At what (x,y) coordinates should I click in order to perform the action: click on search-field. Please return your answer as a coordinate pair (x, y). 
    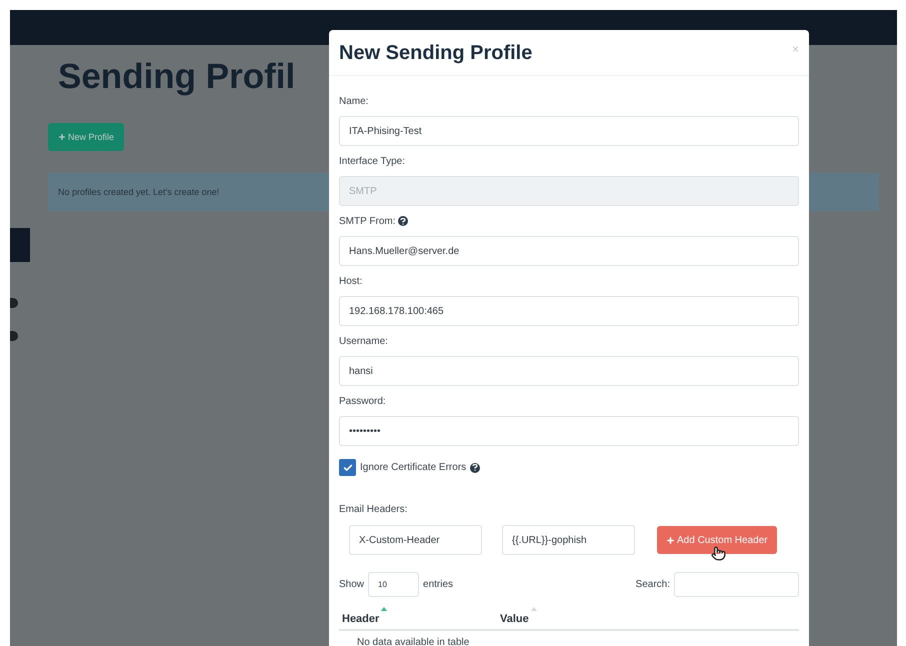
    Looking at the image, I should click on (736, 584).